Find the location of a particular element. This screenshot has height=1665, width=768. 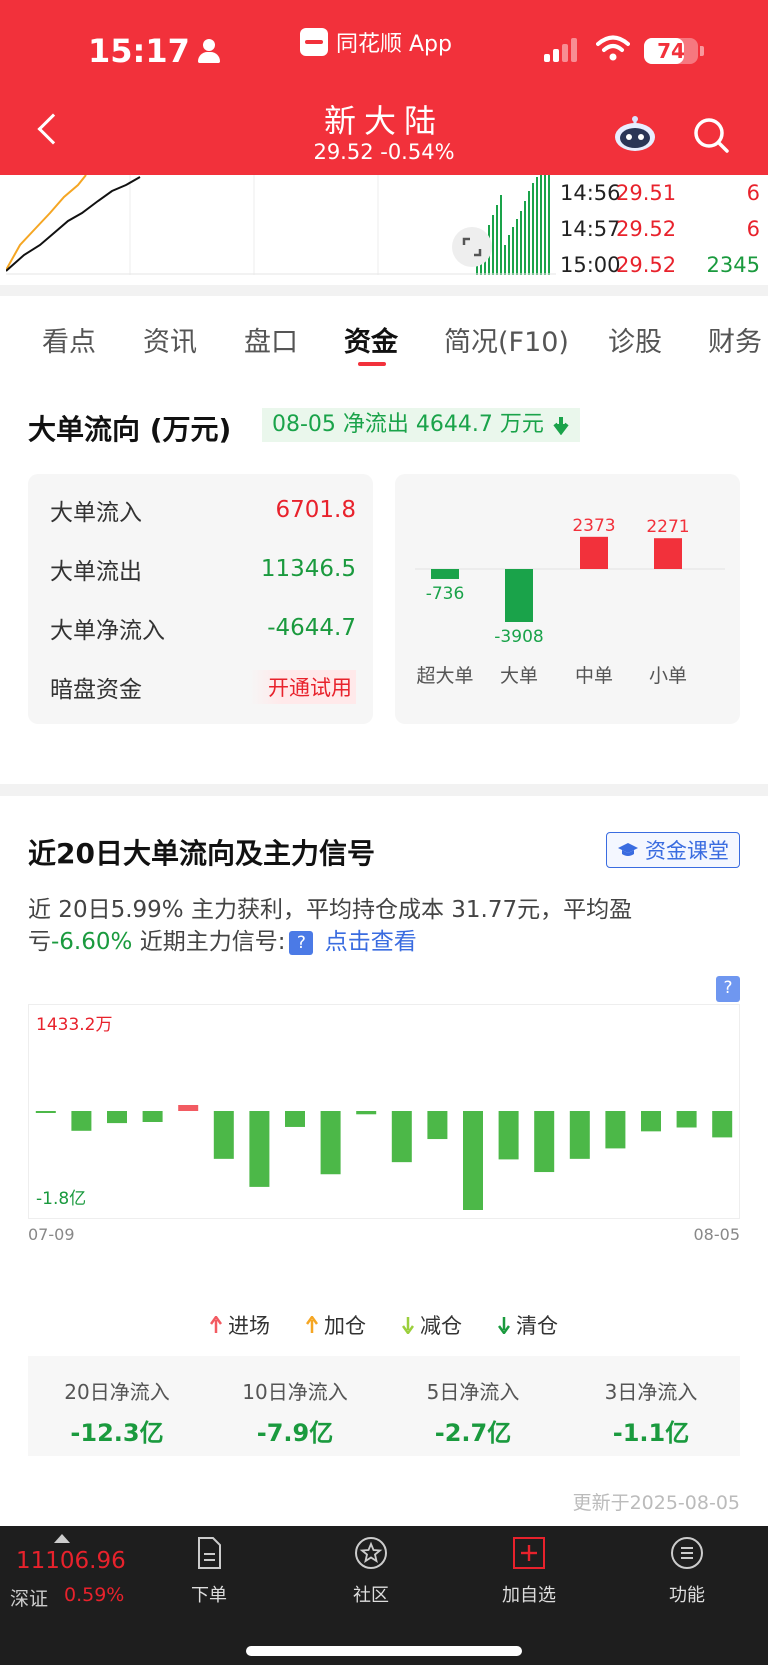

order-size-category-label: 大单 is located at coordinates (519, 676).